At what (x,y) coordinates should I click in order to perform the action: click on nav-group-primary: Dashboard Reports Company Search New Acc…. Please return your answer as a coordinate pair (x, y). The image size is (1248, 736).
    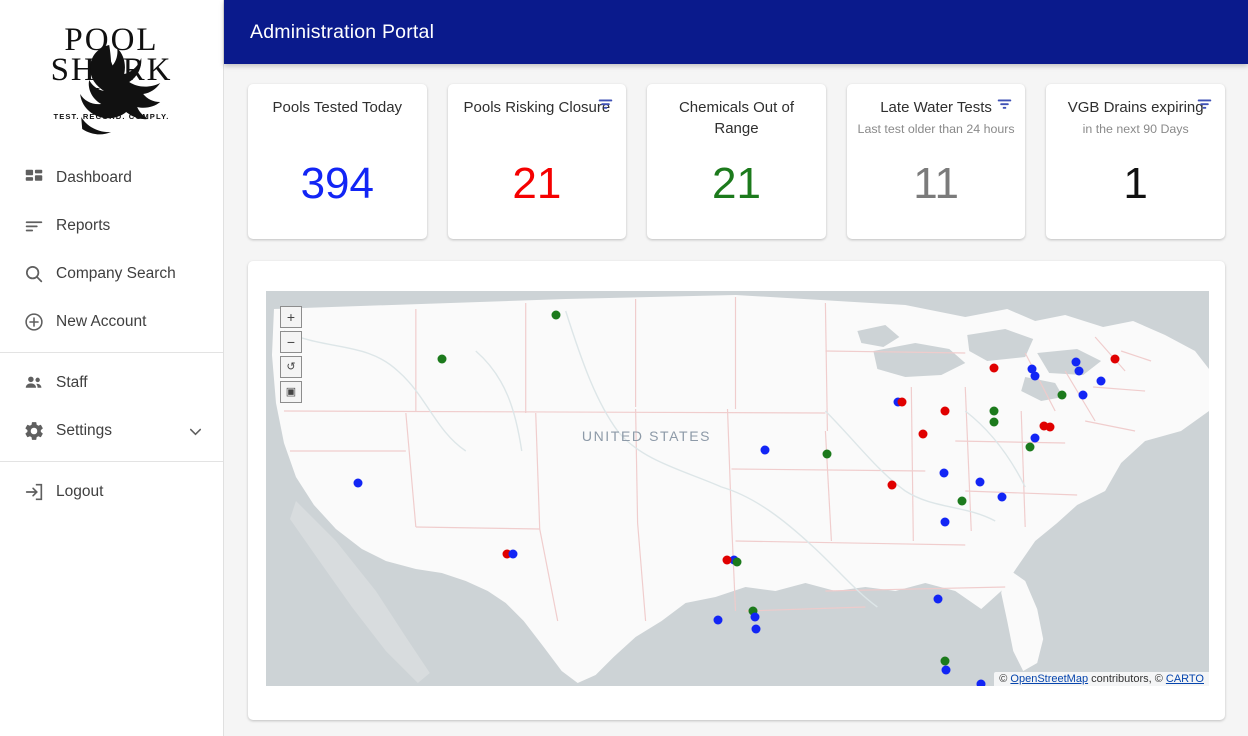
    Looking at the image, I should click on (111, 250).